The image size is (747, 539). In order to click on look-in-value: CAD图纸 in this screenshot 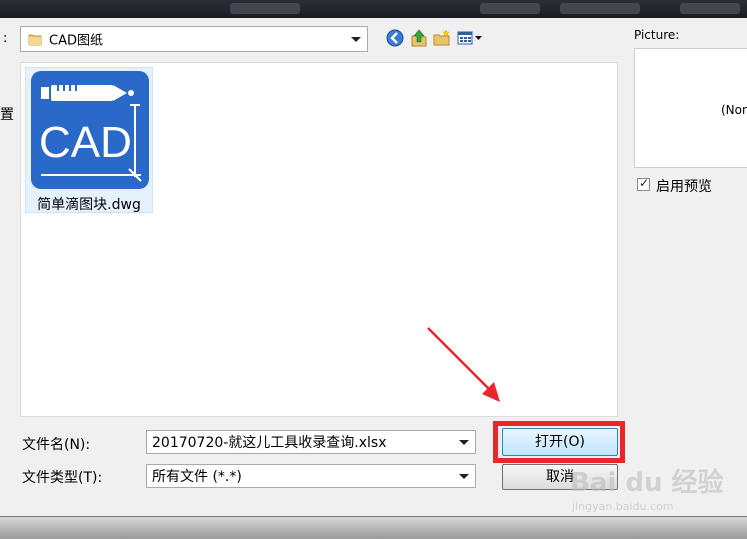, I will do `click(76, 41)`.